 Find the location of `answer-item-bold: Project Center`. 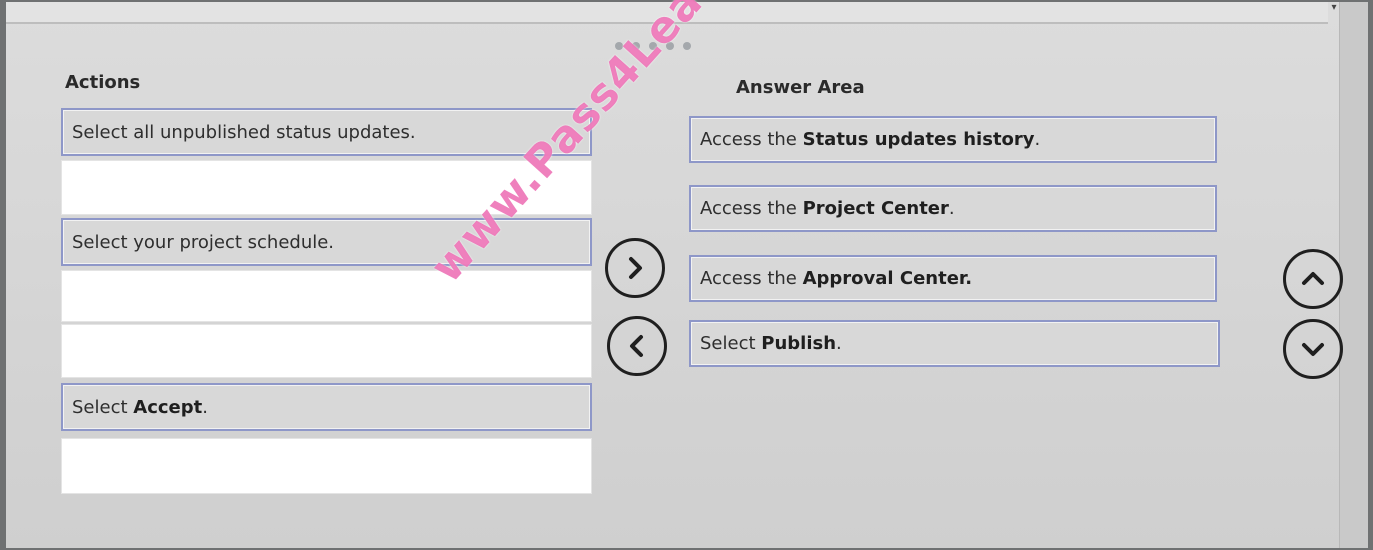

answer-item-bold: Project Center is located at coordinates (875, 208).